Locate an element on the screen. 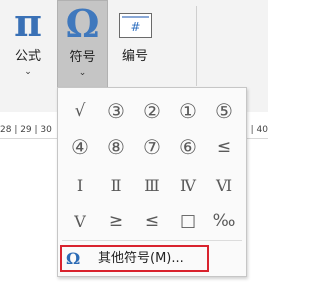 The image size is (320, 284). symbol-cell: Ⅳ is located at coordinates (188, 185).